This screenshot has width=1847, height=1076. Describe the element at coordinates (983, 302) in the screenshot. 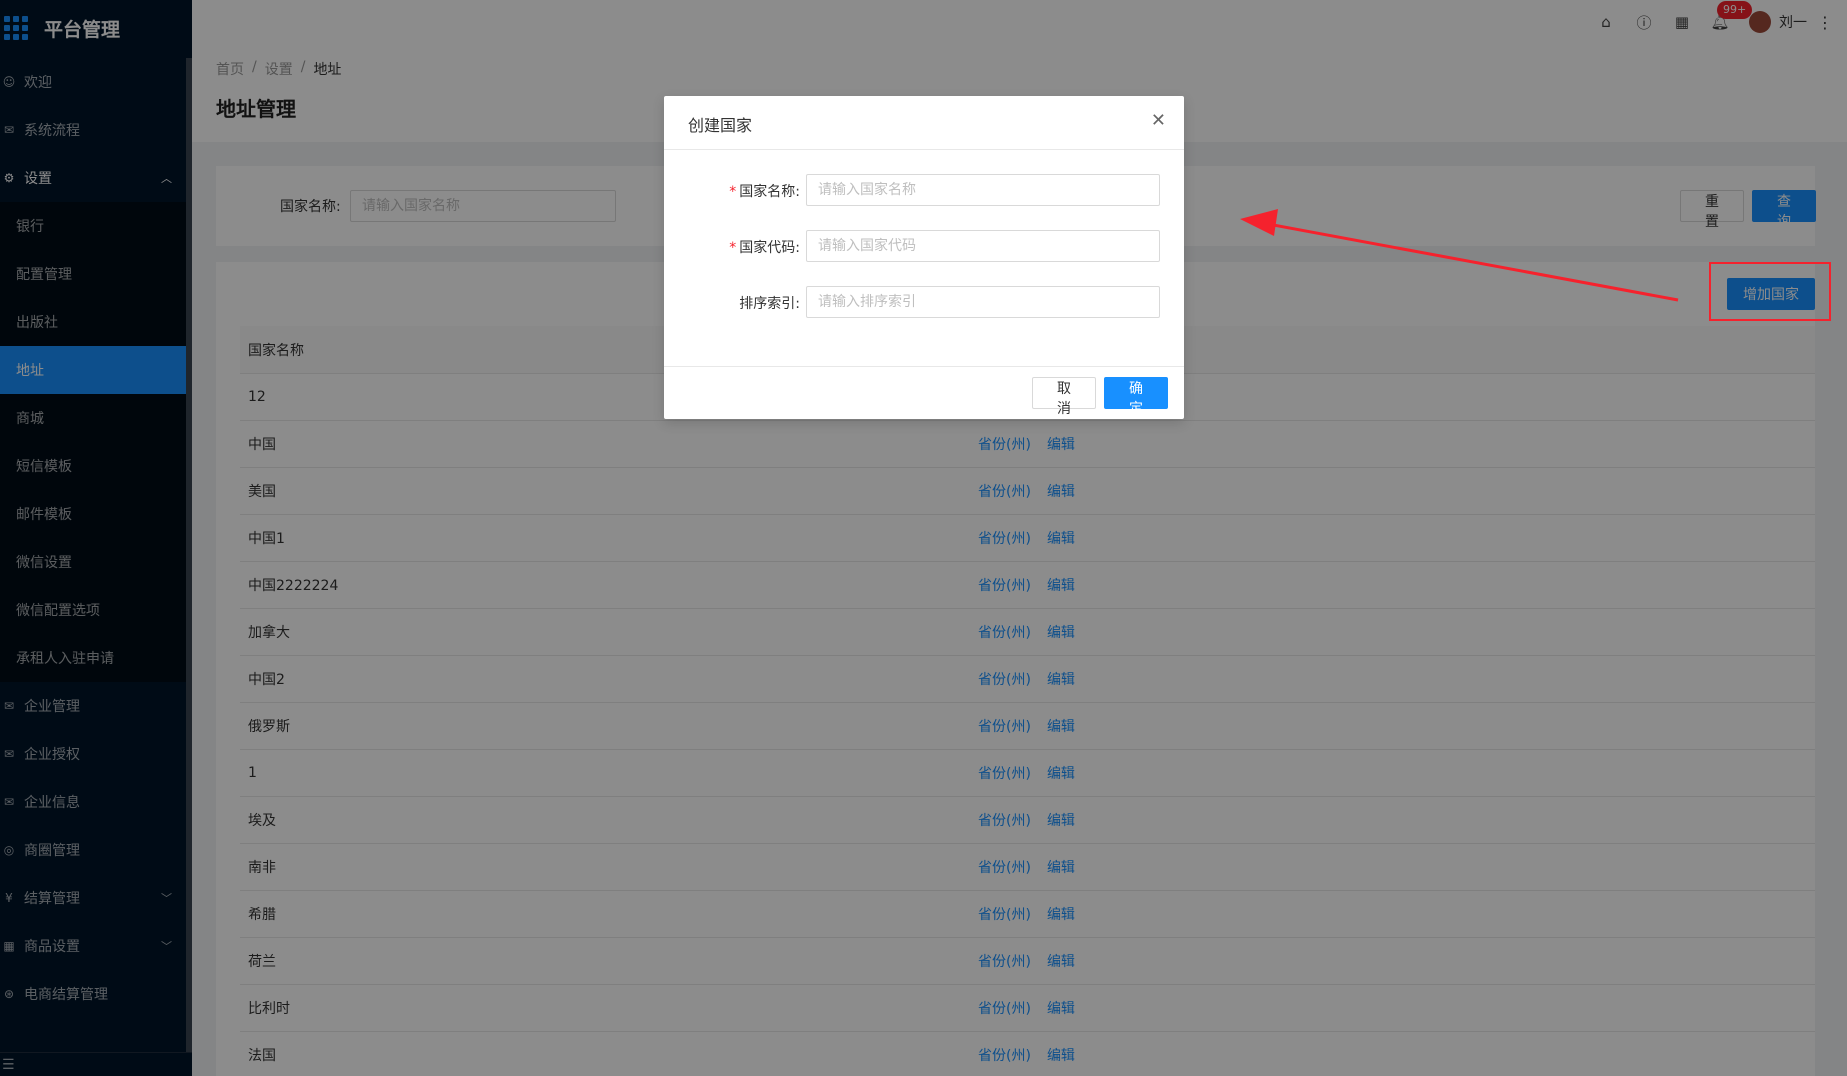

I see `sort-index-field` at that location.